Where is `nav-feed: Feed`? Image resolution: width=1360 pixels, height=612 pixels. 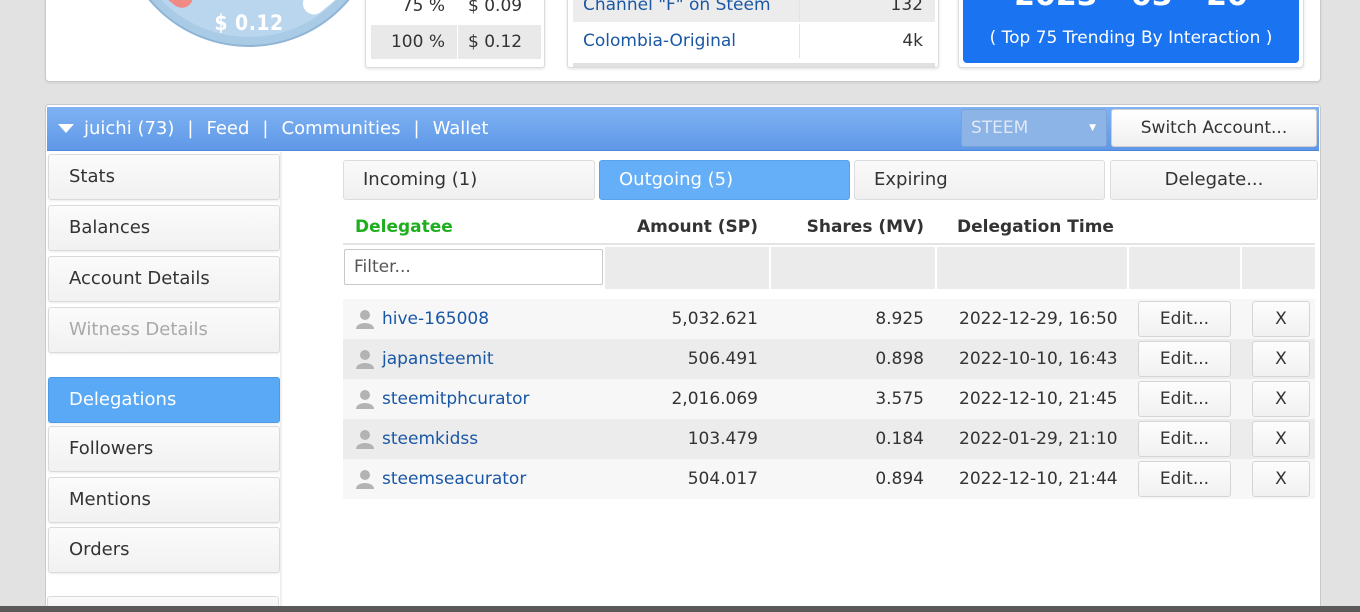 nav-feed: Feed is located at coordinates (227, 128).